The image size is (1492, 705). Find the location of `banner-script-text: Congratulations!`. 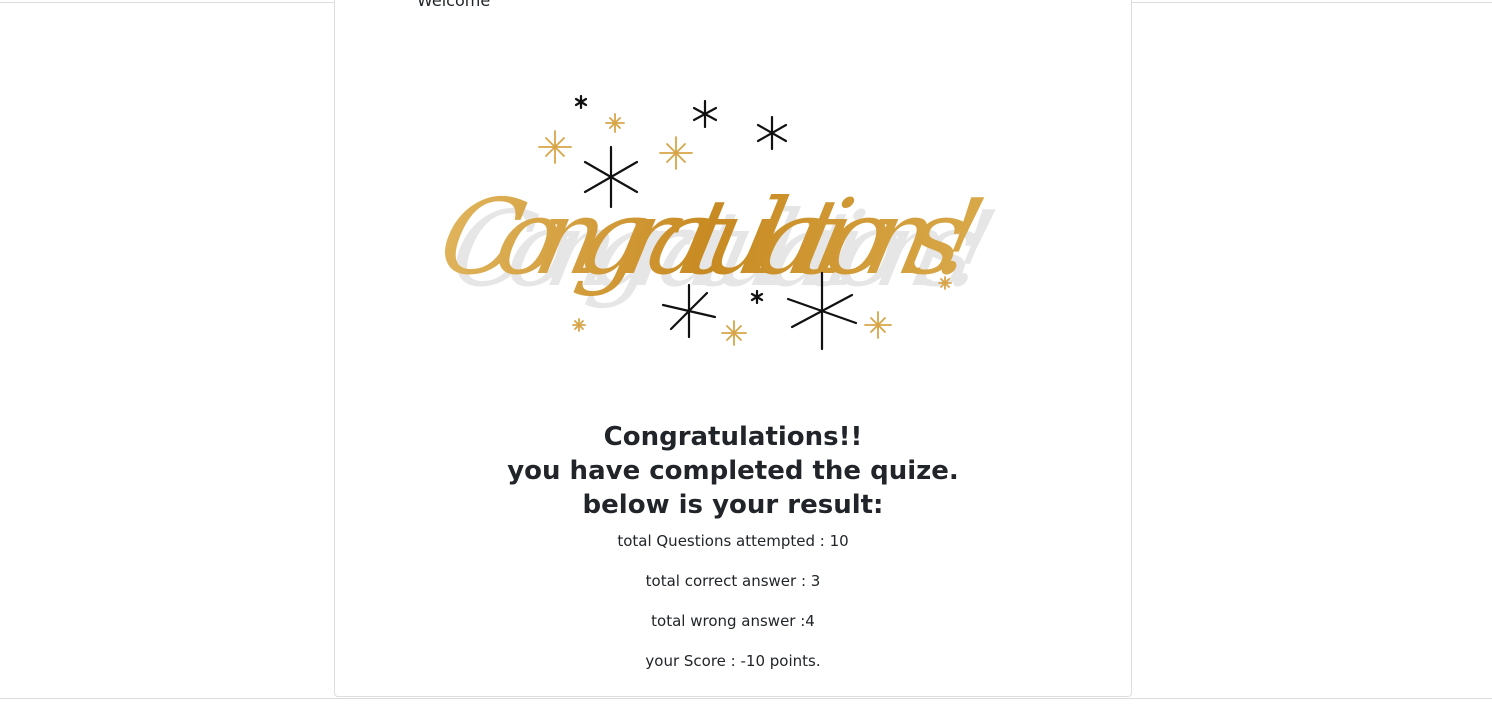

banner-script-text: Congratulations! is located at coordinates (715, 237).